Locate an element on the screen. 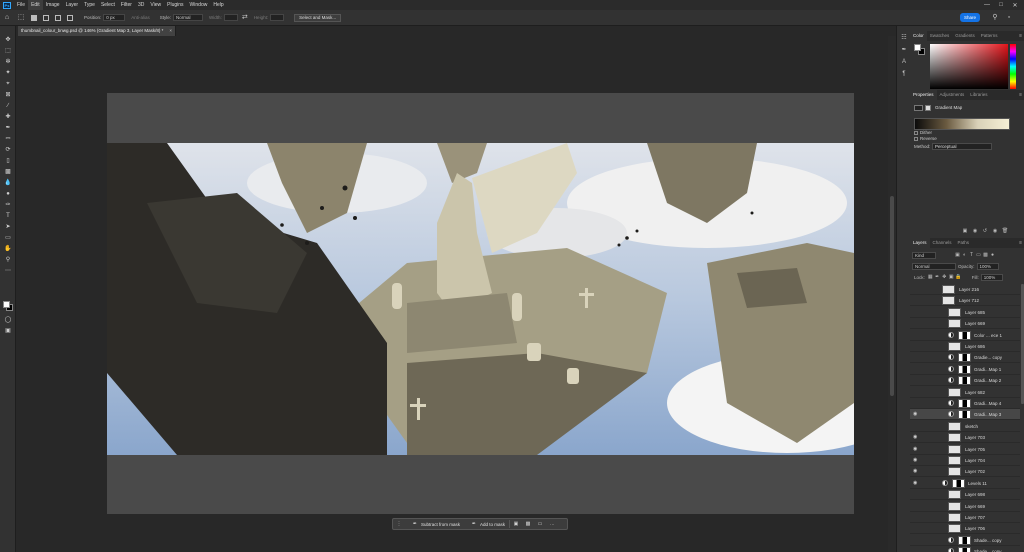 This screenshot has height=552, width=1024. subtract-from-mask-button: ✒ Subtract from mask is located at coordinates (434, 524).